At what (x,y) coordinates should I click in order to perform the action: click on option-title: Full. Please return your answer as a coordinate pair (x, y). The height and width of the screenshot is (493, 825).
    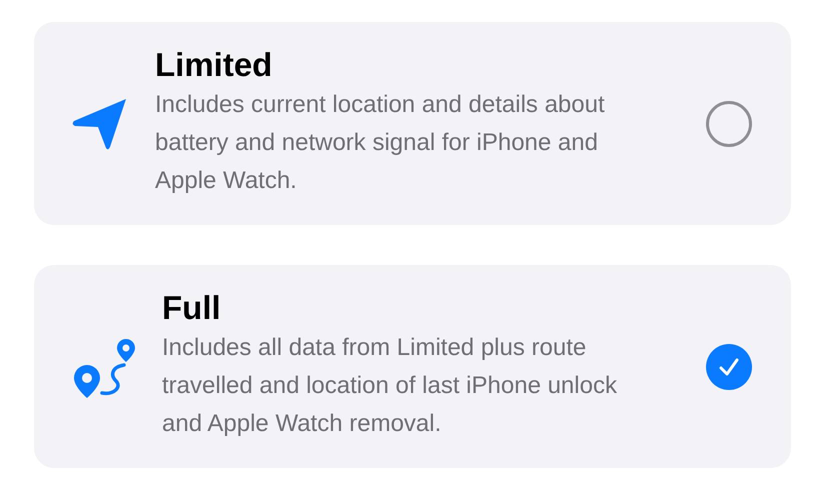
    Looking at the image, I should click on (192, 308).